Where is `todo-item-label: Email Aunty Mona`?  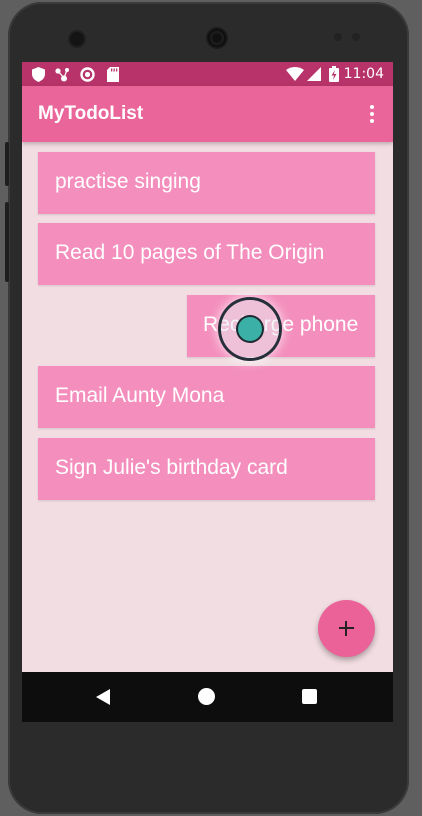 todo-item-label: Email Aunty Mona is located at coordinates (140, 395).